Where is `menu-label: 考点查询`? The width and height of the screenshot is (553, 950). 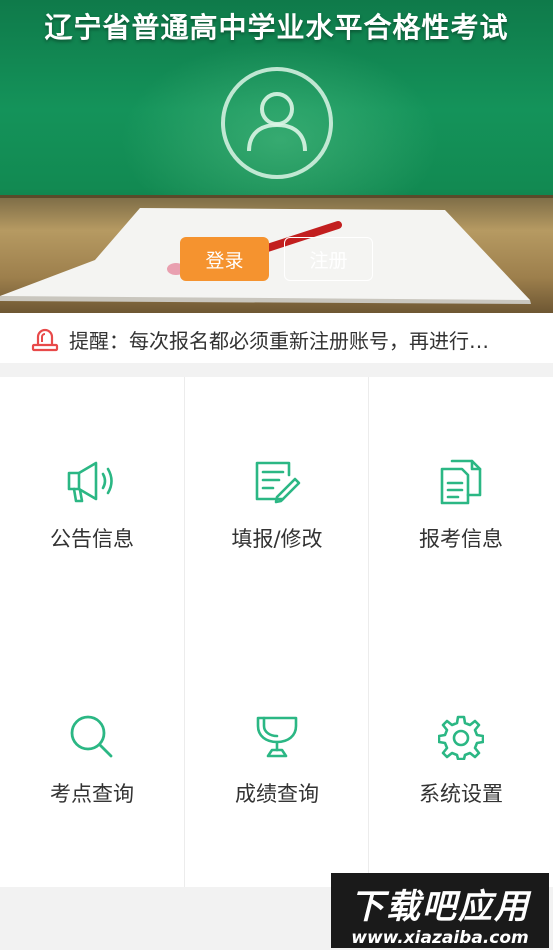 menu-label: 考点查询 is located at coordinates (92, 794).